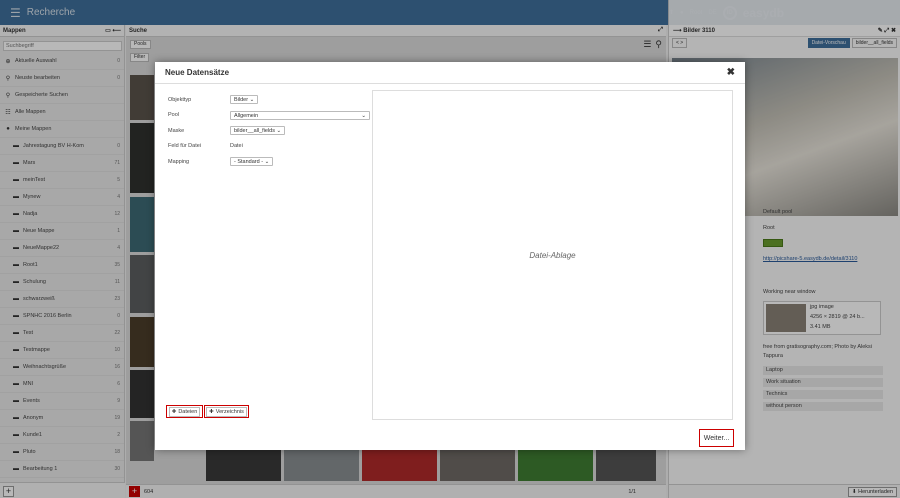 Image resolution: width=900 pixels, height=498 pixels. I want to click on pool-select: Allgemein ⌄, so click(300, 115).